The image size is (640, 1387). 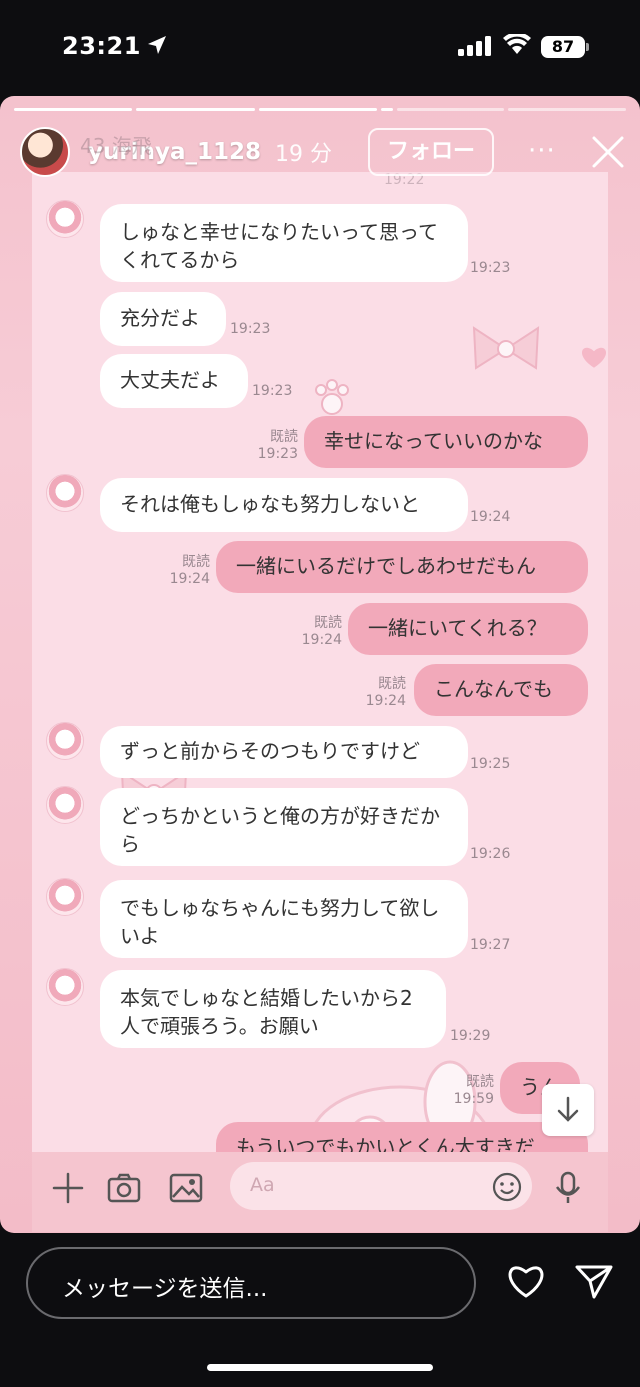 What do you see at coordinates (563, 47) in the screenshot?
I see `battery-level: 87` at bounding box center [563, 47].